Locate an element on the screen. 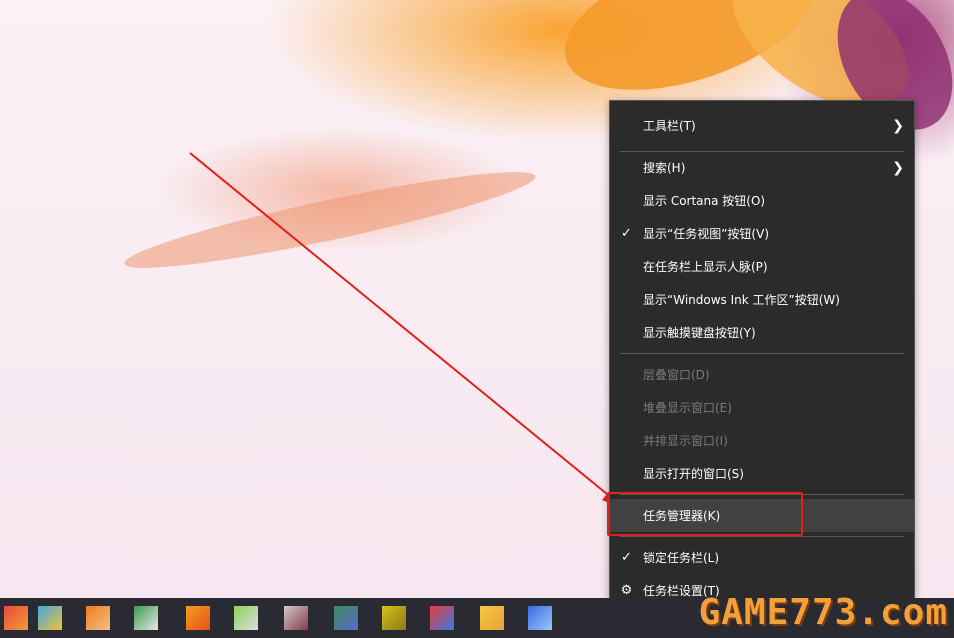 Image resolution: width=954 pixels, height=638 pixels. menu-item-label: 堆叠显示窗口(E) is located at coordinates (687, 408).